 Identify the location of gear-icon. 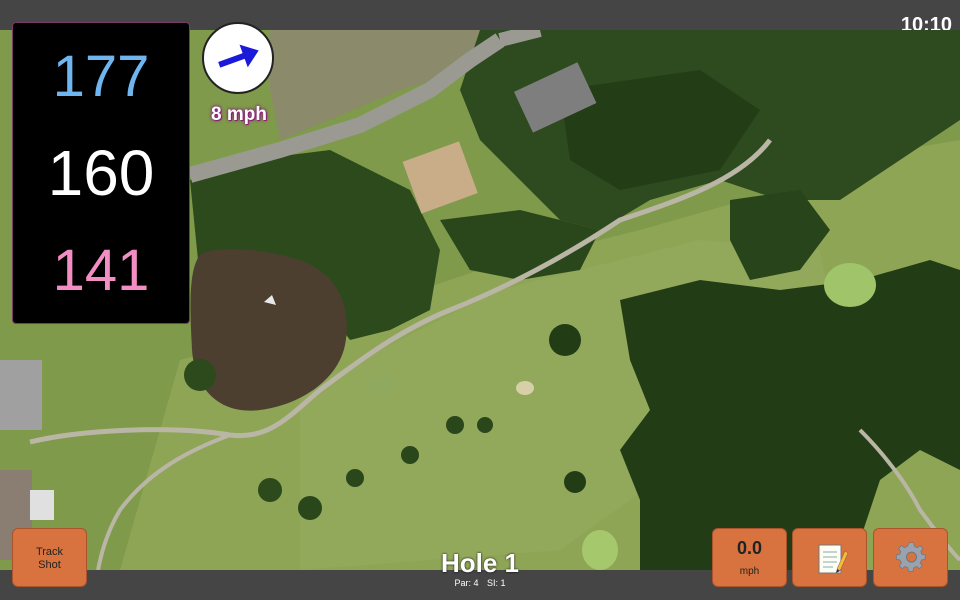
(911, 557).